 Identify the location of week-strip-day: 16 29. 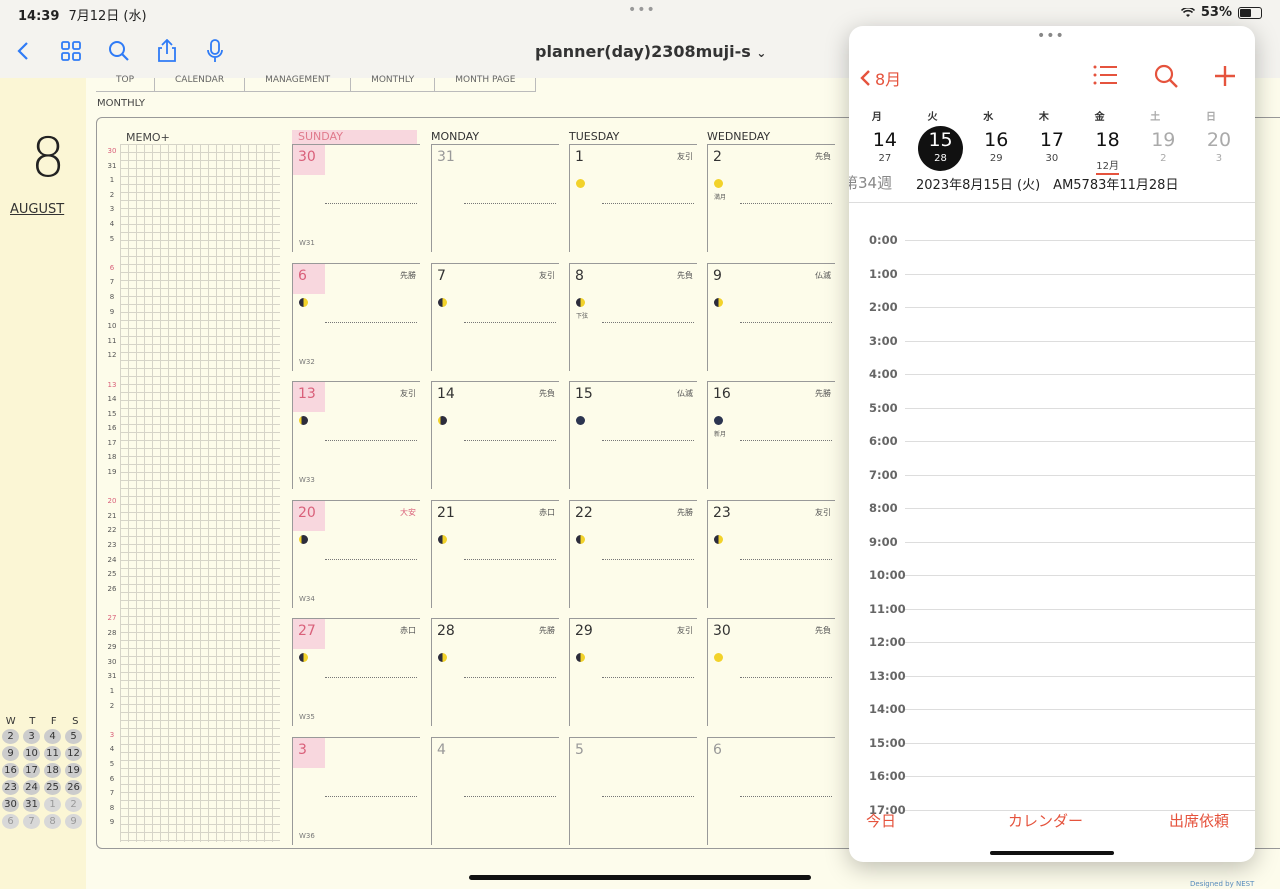
(996, 149).